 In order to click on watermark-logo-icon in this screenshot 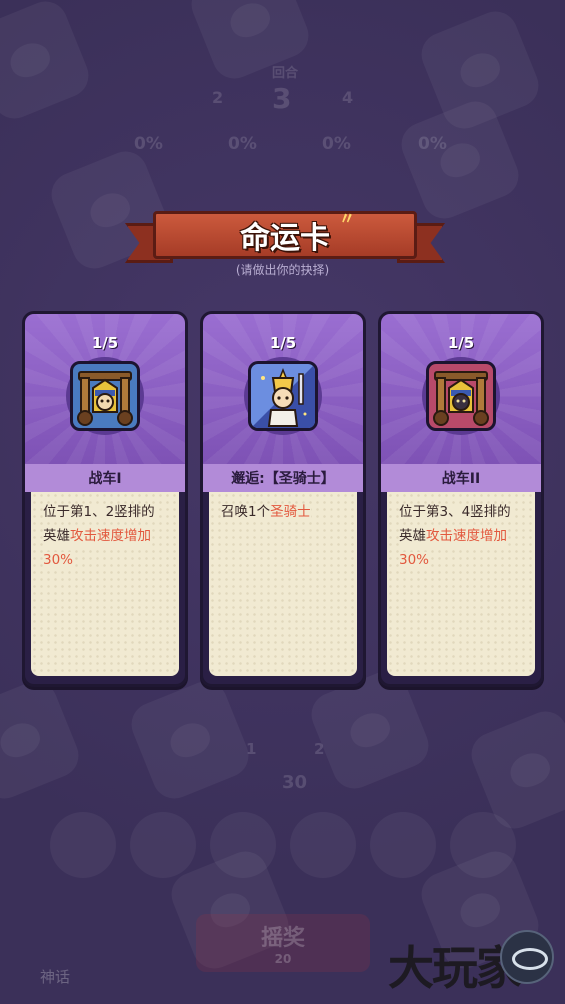, I will do `click(527, 957)`.